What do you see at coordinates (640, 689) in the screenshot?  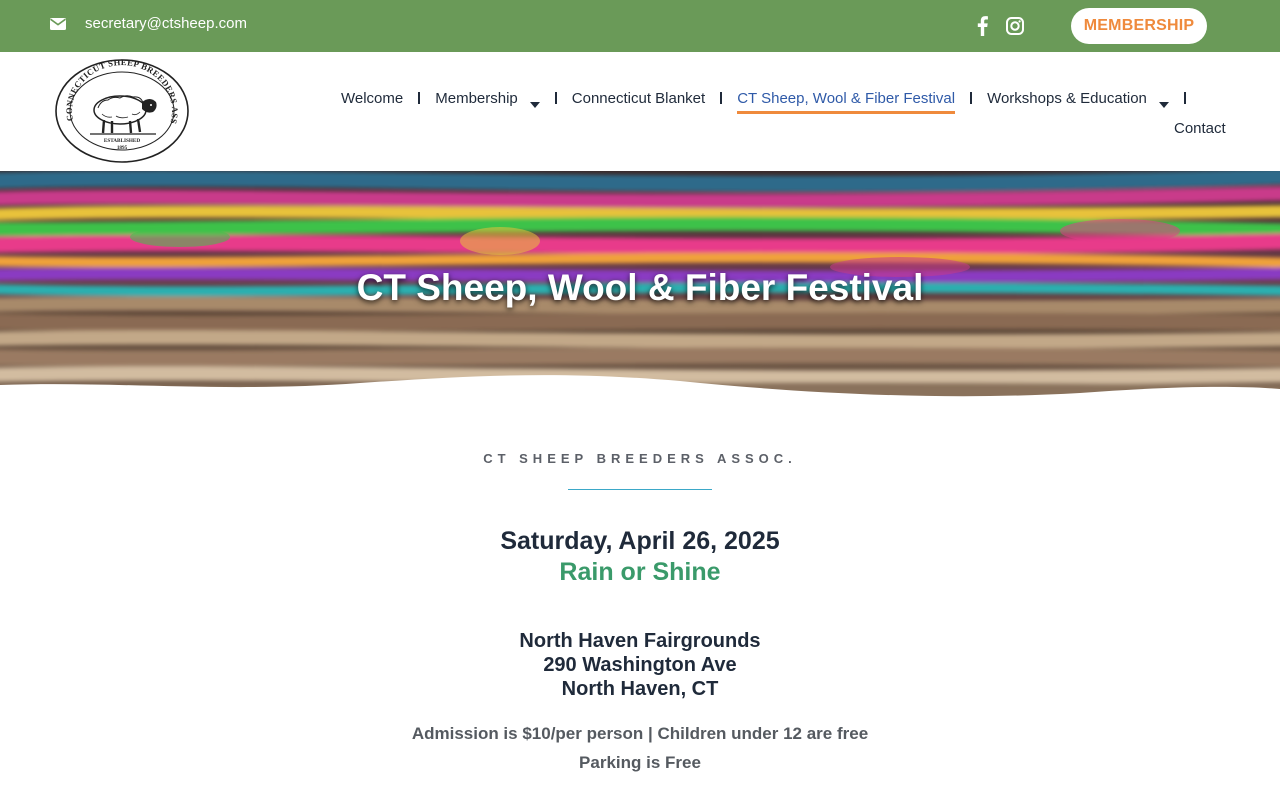 I see `venue-city: North Haven, CT` at bounding box center [640, 689].